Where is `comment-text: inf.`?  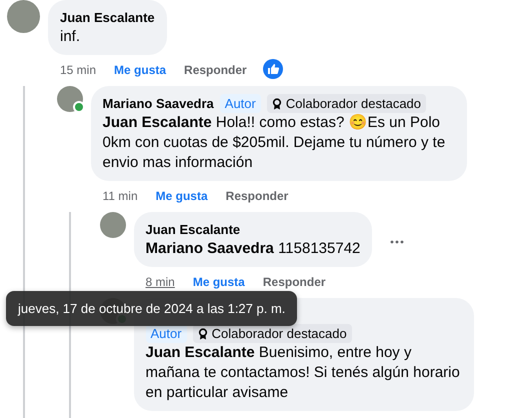 comment-text: inf. is located at coordinates (71, 37).